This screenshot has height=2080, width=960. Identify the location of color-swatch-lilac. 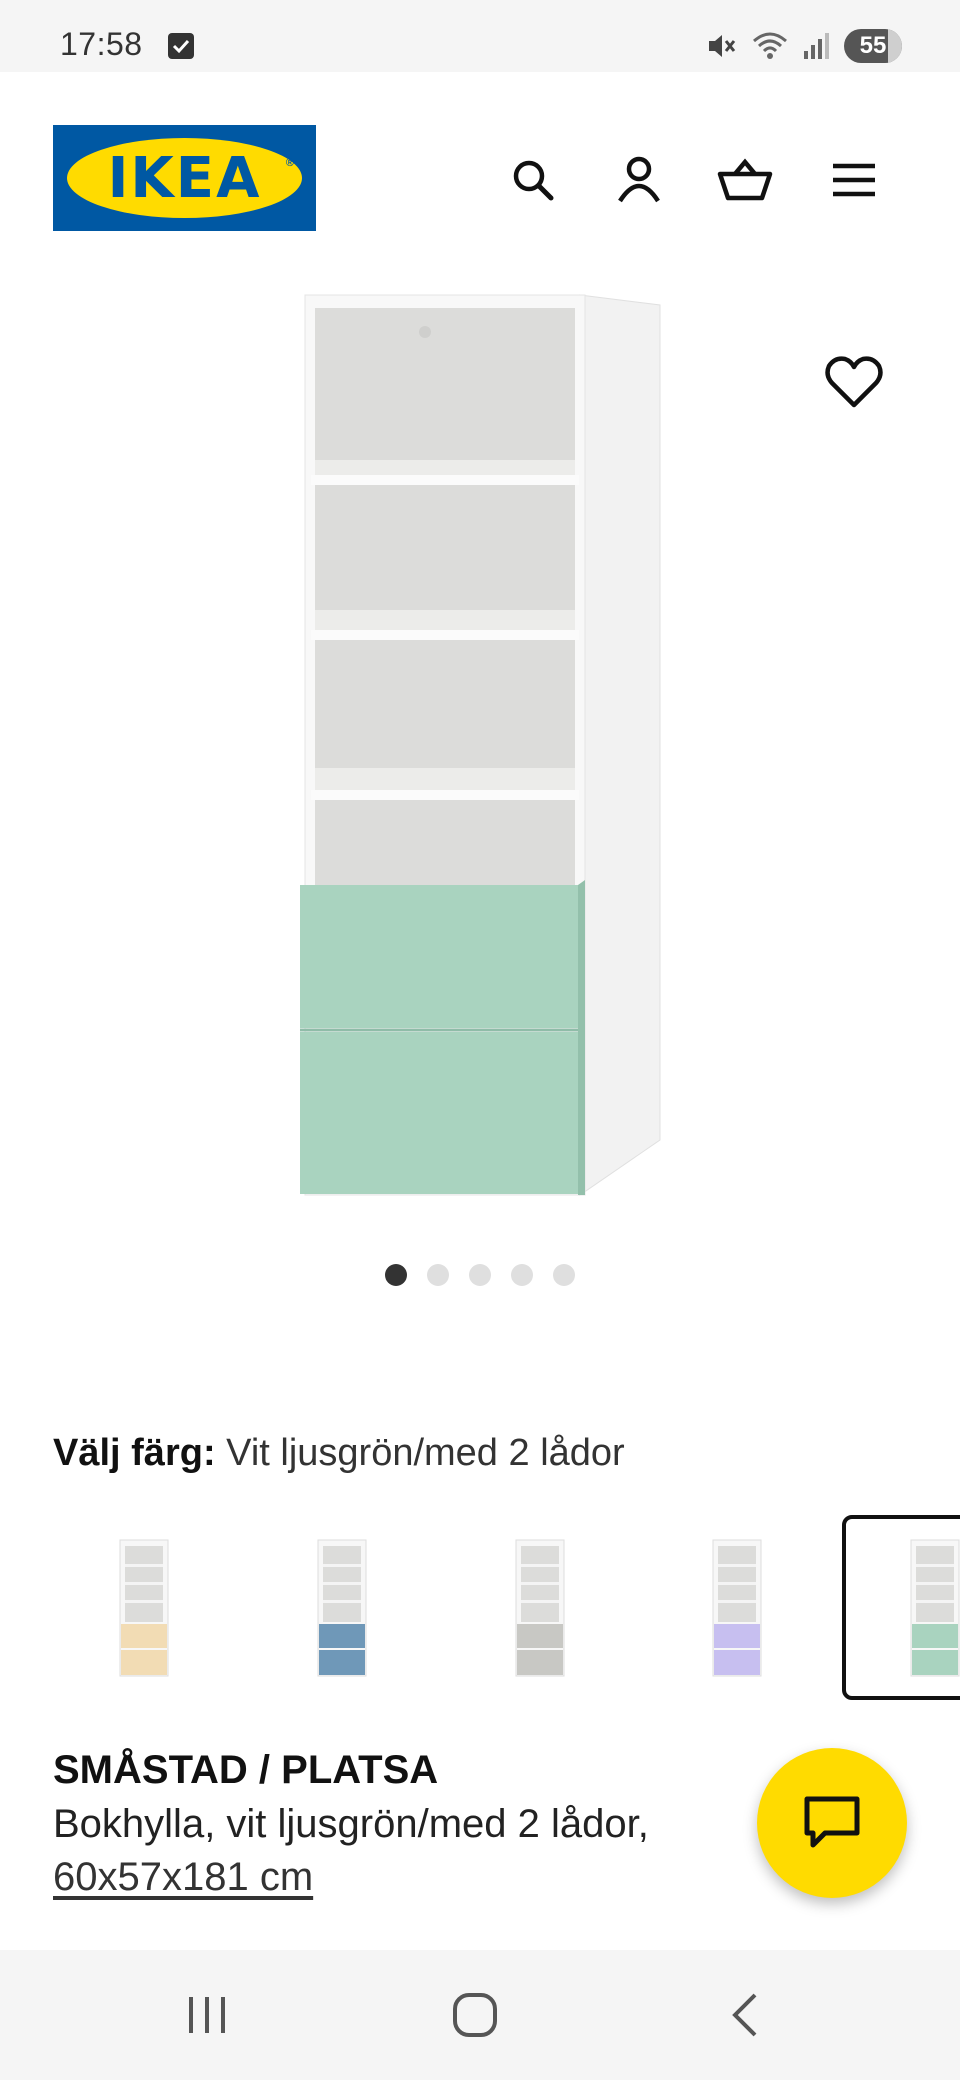
(738, 1607).